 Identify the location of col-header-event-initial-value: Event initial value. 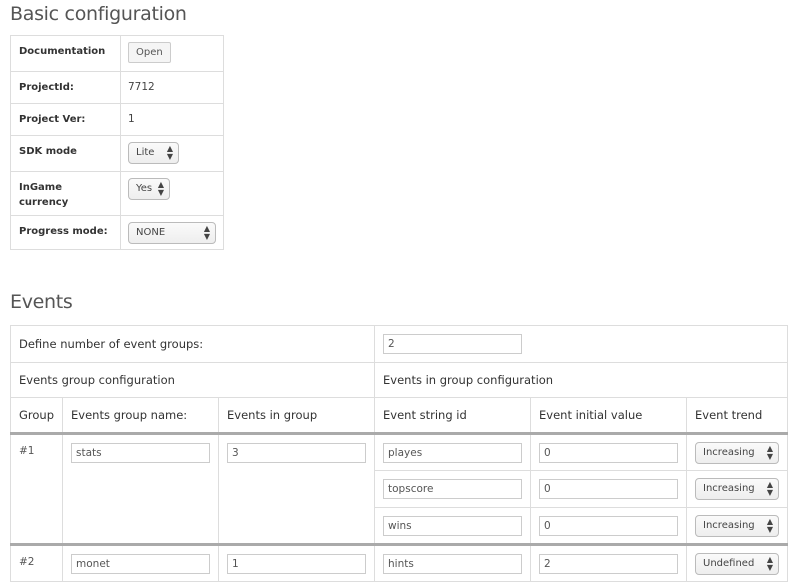
(609, 415).